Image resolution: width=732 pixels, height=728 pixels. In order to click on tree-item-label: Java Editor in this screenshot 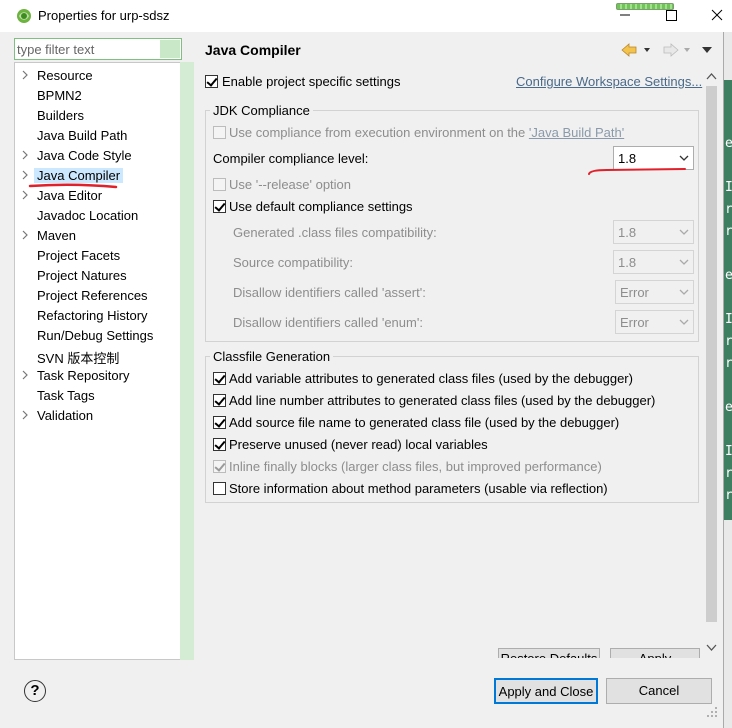, I will do `click(70, 195)`.